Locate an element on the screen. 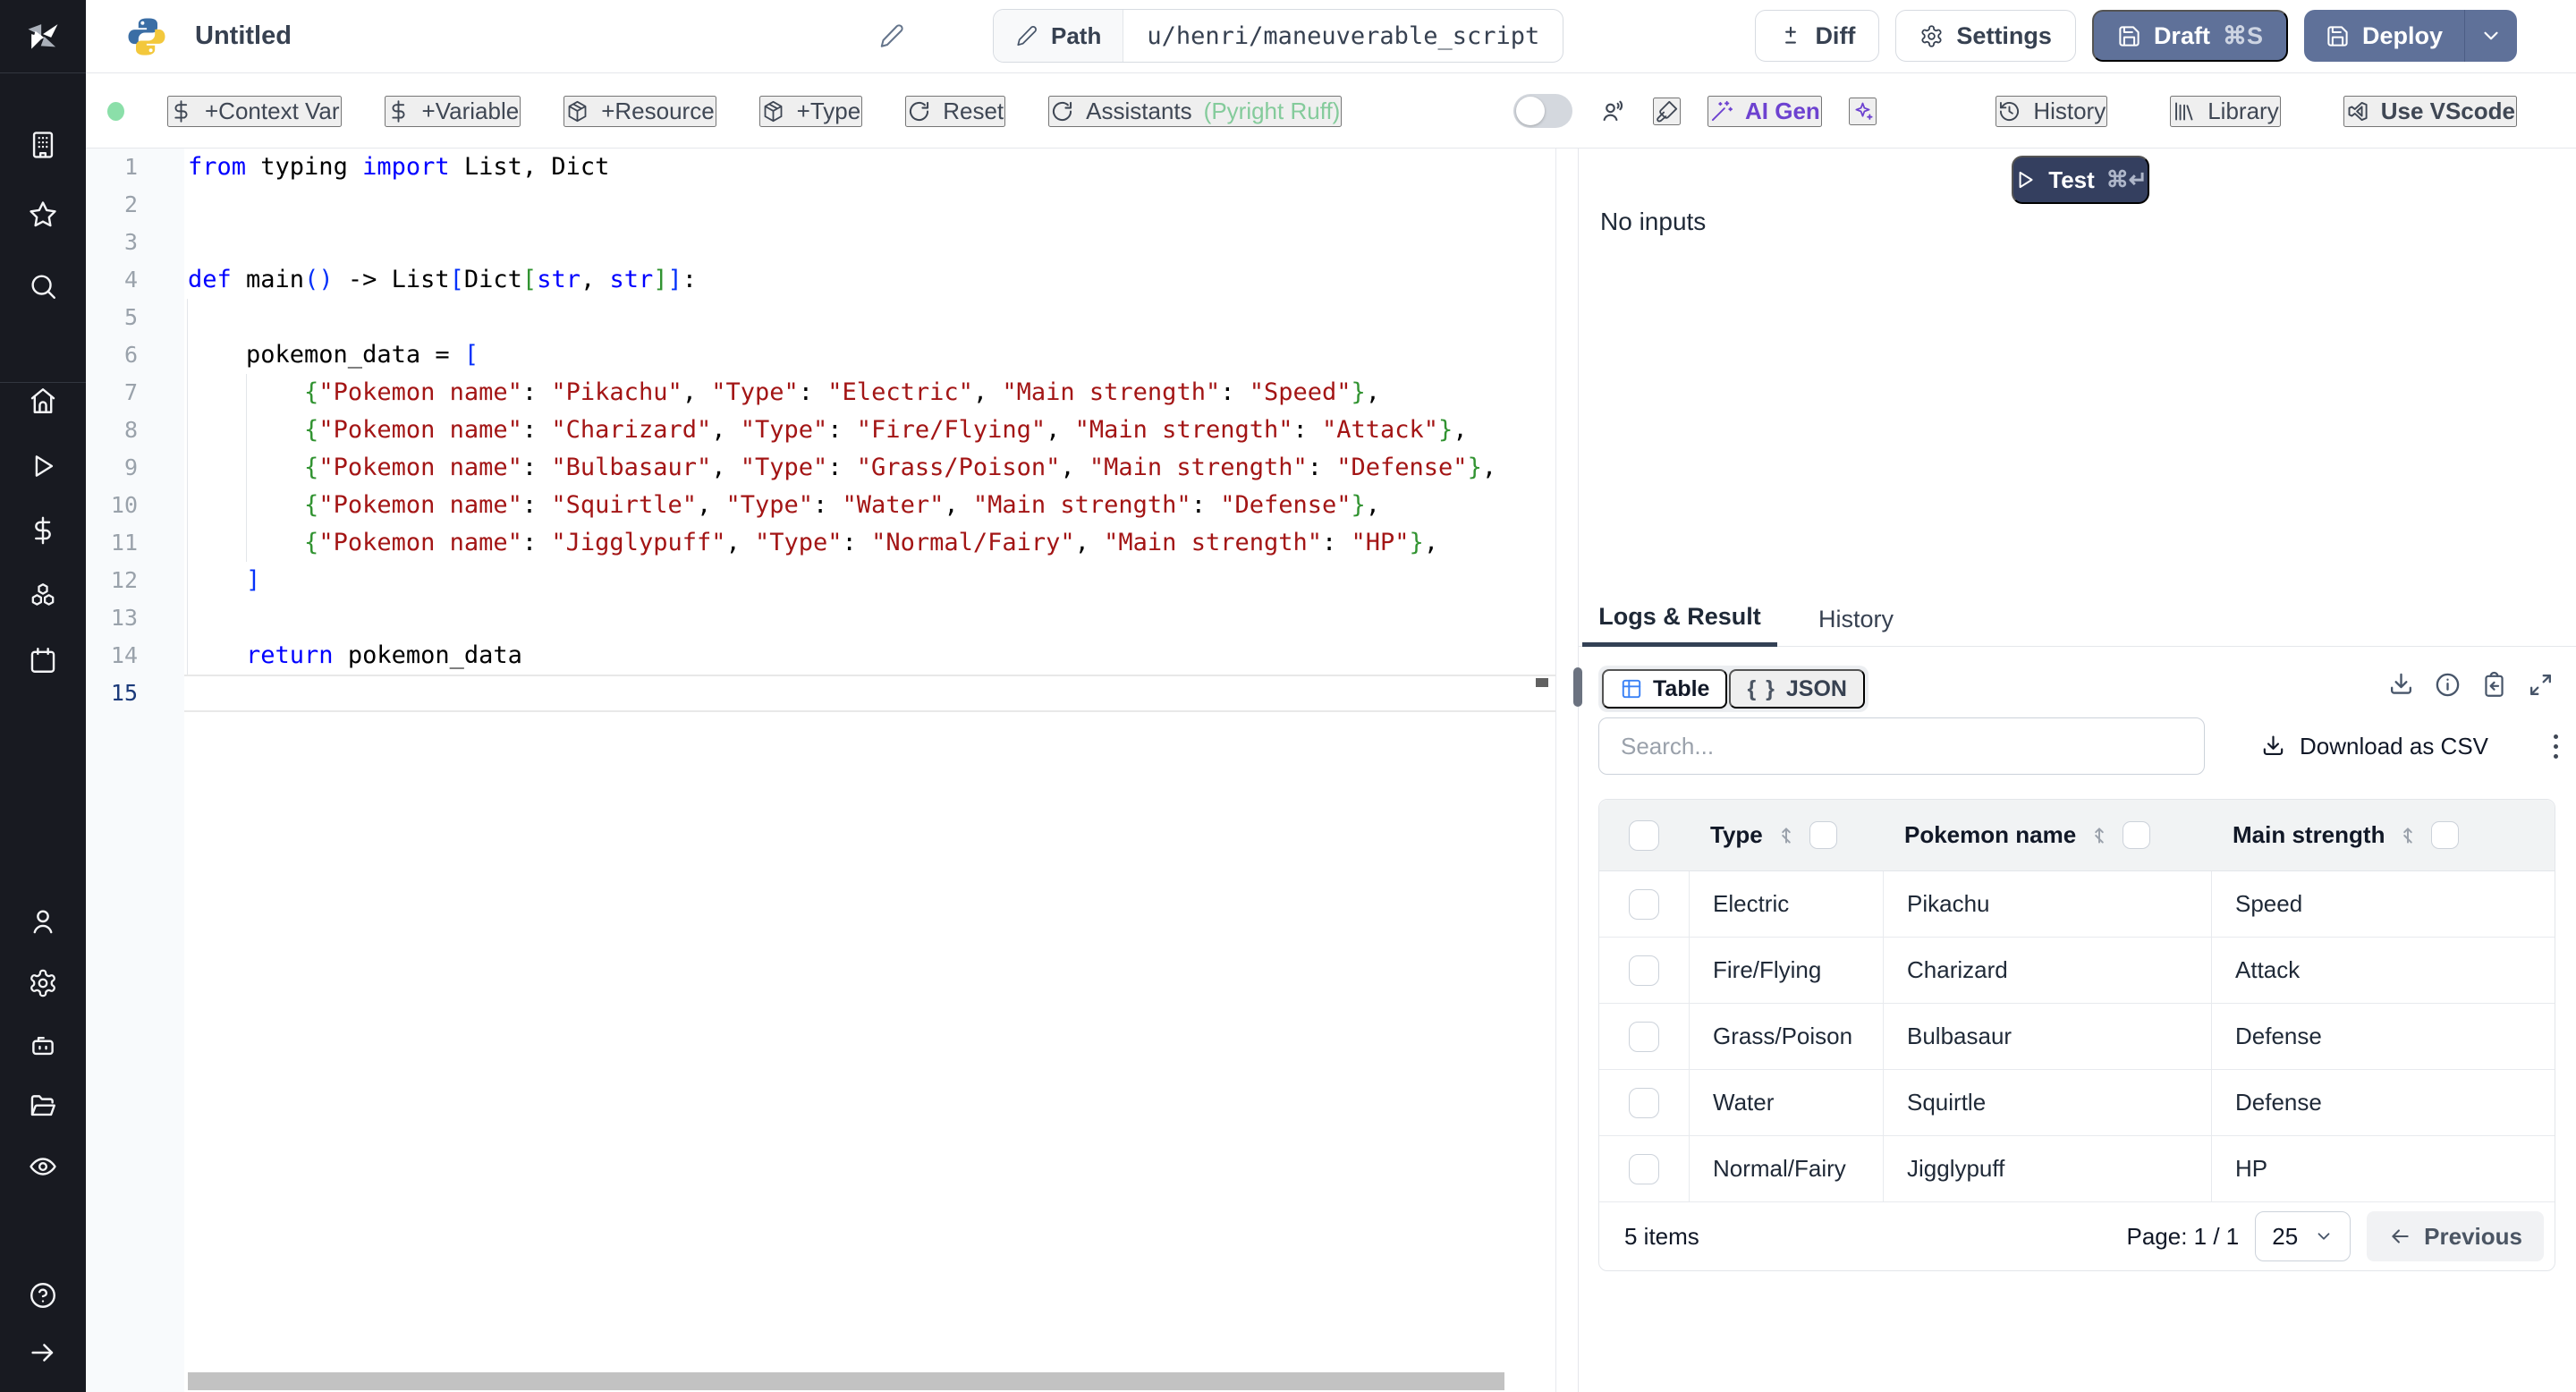 The image size is (2576, 1392). download-icon is located at coordinates (2401, 685).